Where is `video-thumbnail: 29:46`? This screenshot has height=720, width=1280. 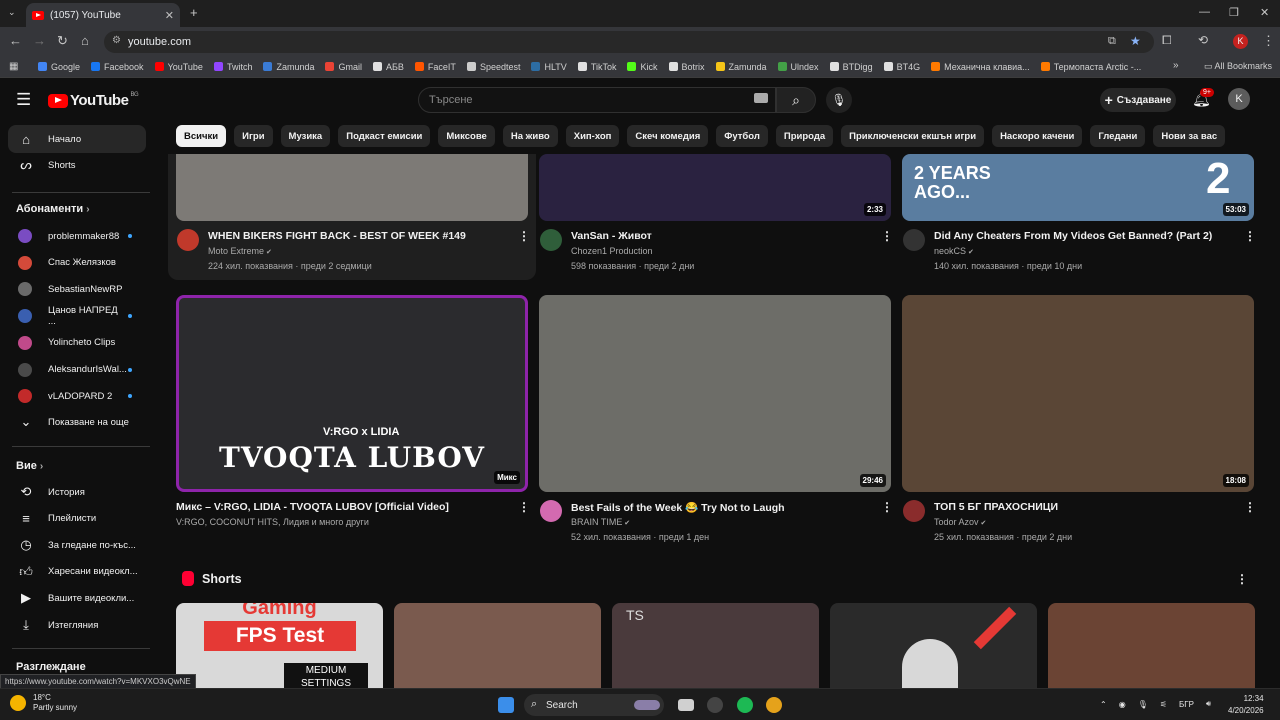 video-thumbnail: 29:46 is located at coordinates (715, 393).